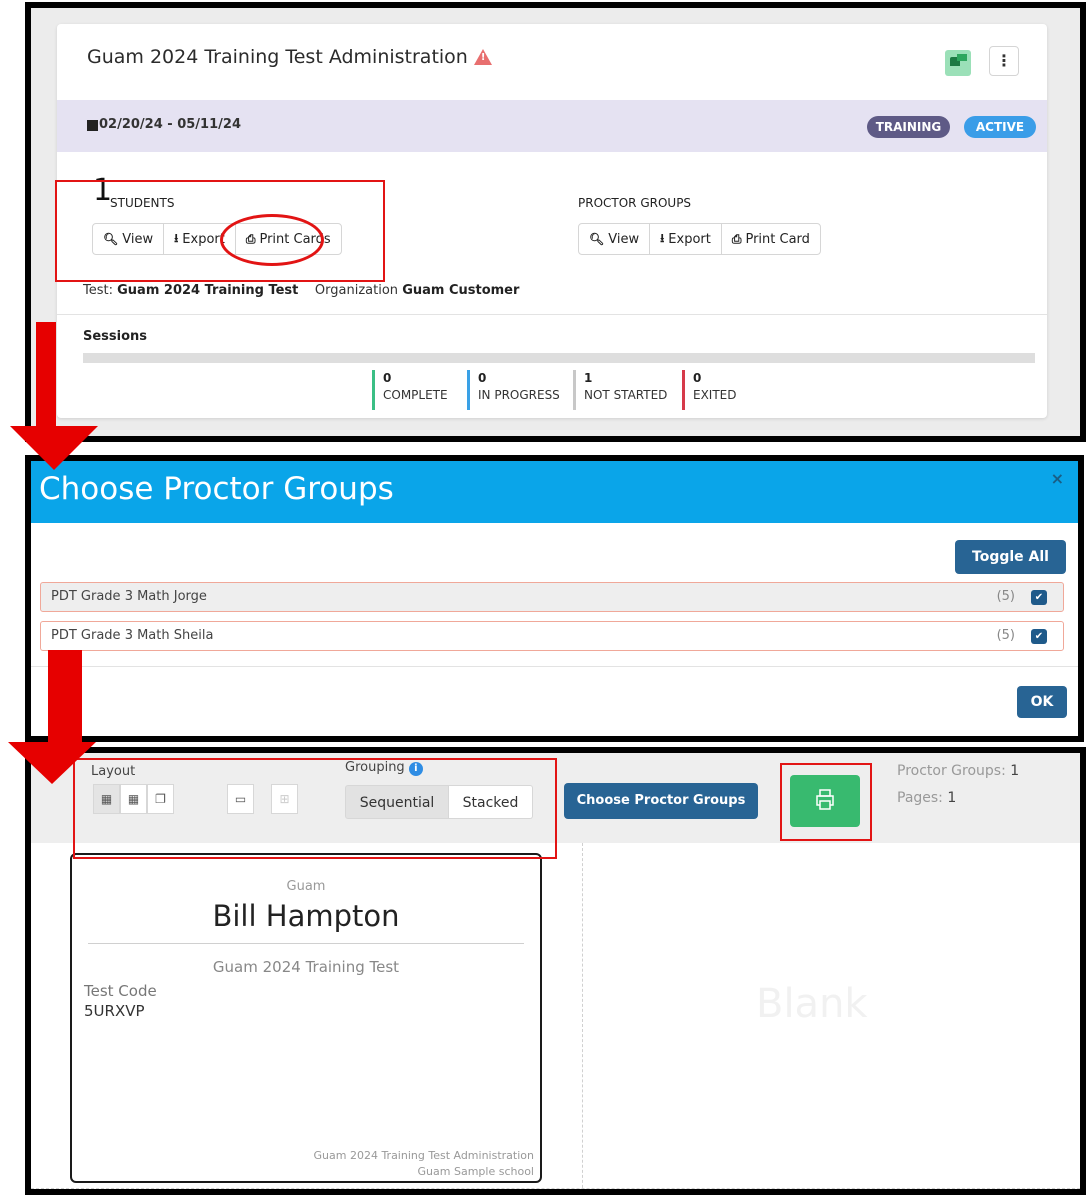  I want to click on proctor-export-button: ⭳ Export, so click(686, 239).